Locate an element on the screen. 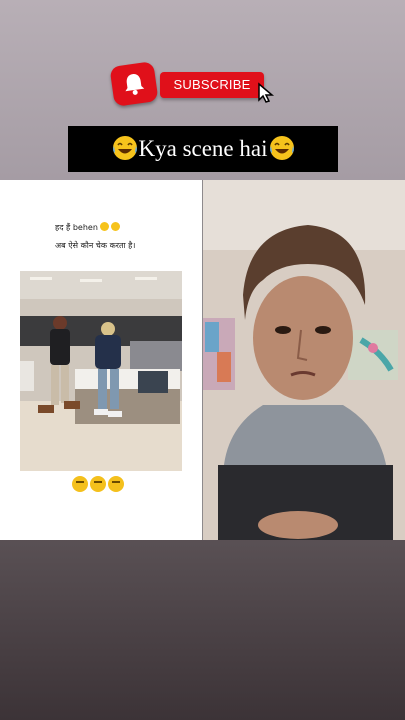 The width and height of the screenshot is (405, 720). mouse-cursor-icon is located at coordinates (266, 92).